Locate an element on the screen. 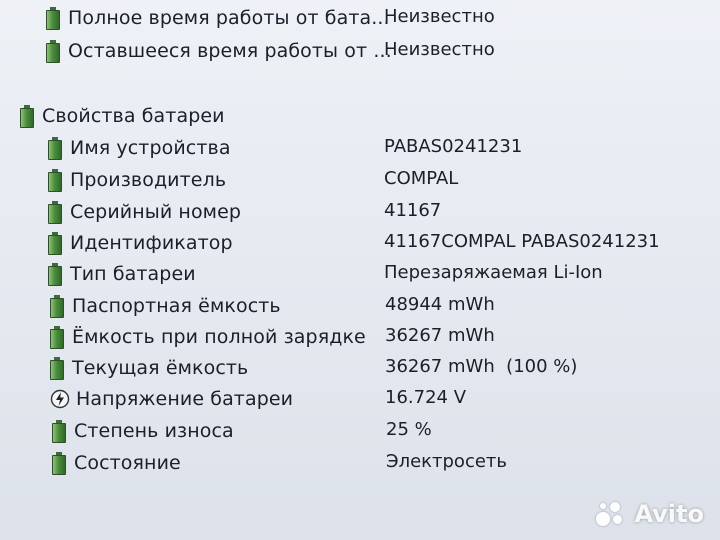 Image resolution: width=720 pixels, height=540 pixels. row-value: PABAS0241231 is located at coordinates (453, 146).